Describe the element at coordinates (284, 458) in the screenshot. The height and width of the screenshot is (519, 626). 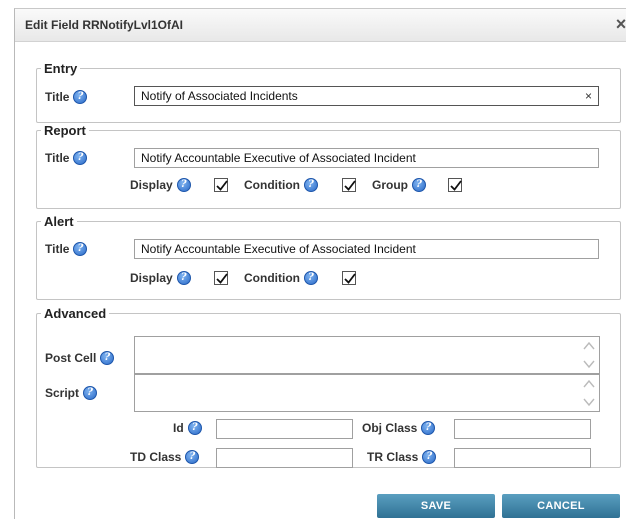
I see `td-class-input` at that location.